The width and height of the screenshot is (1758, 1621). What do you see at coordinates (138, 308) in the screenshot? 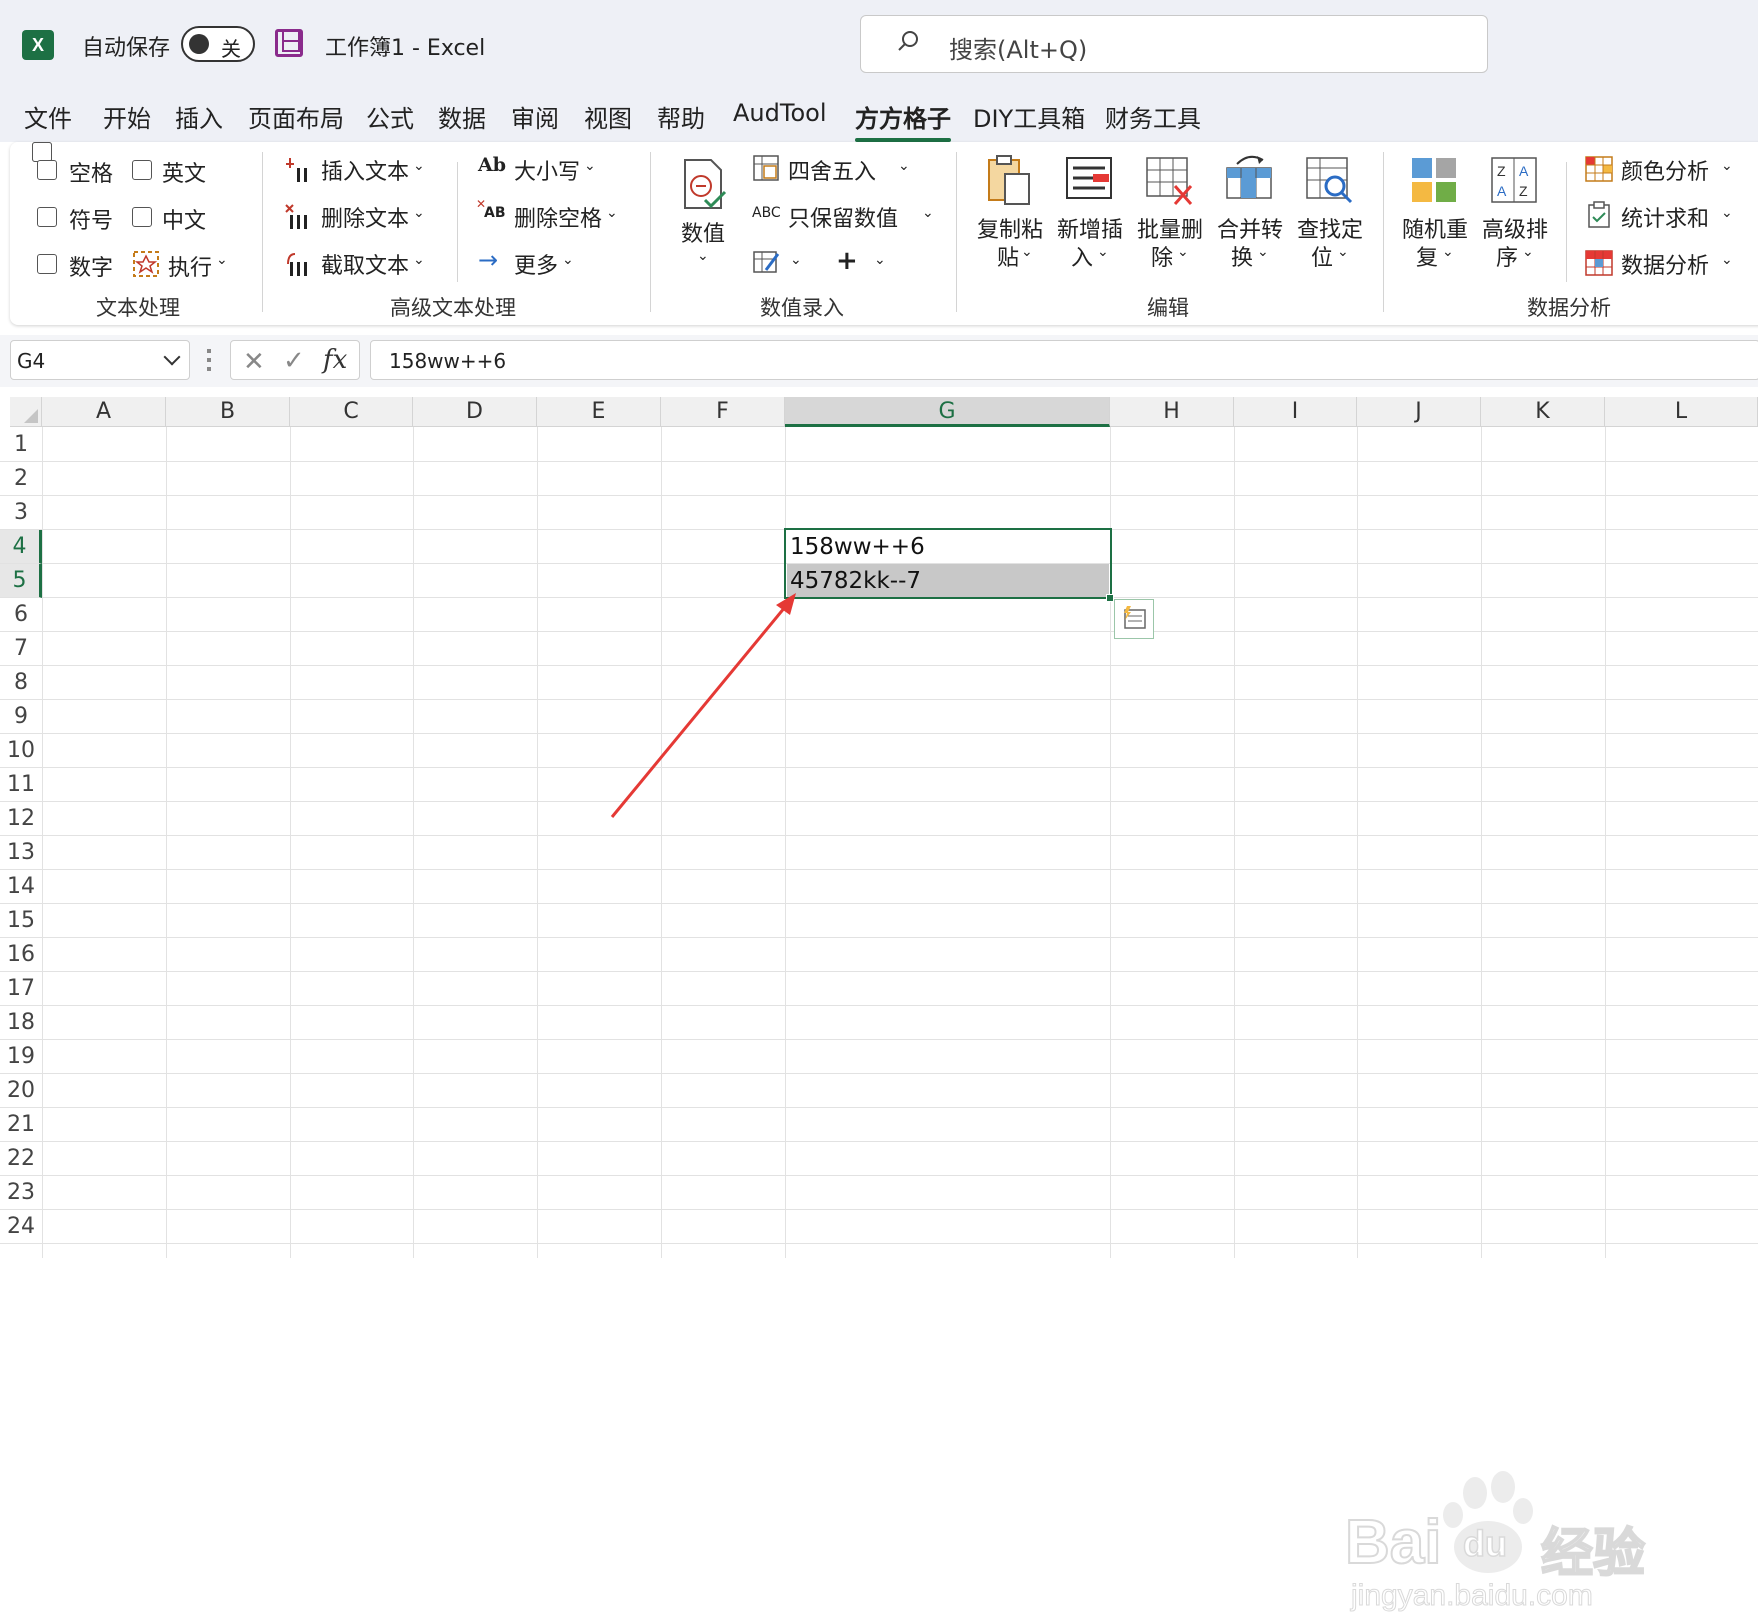
I see `group-label-text: 文本处理` at bounding box center [138, 308].